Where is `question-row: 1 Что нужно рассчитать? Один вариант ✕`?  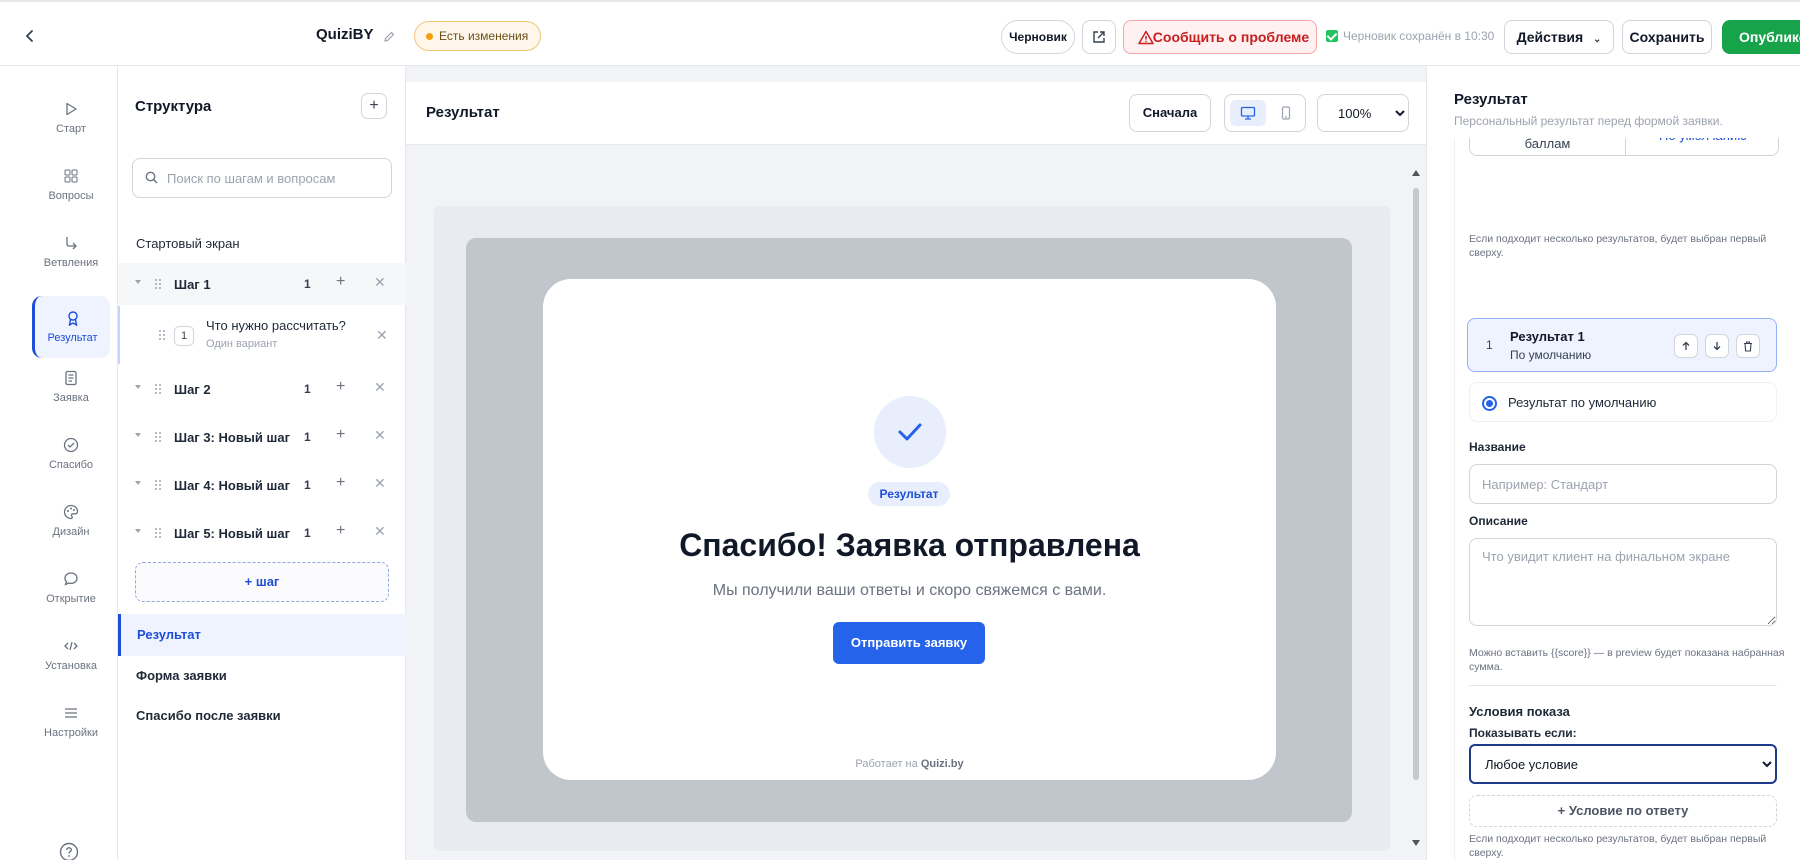 question-row: 1 Что нужно рассчитать? Один вариант ✕ is located at coordinates (262, 335).